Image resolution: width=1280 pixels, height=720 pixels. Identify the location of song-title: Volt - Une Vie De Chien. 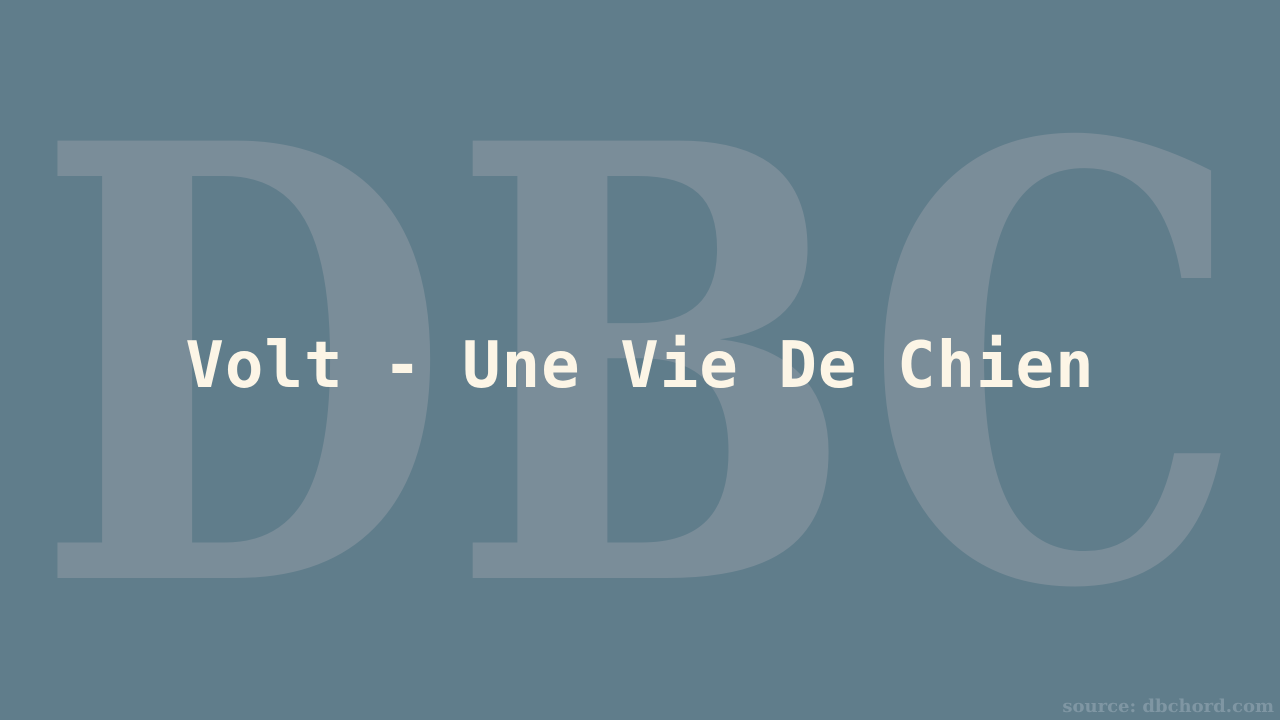
(640, 366).